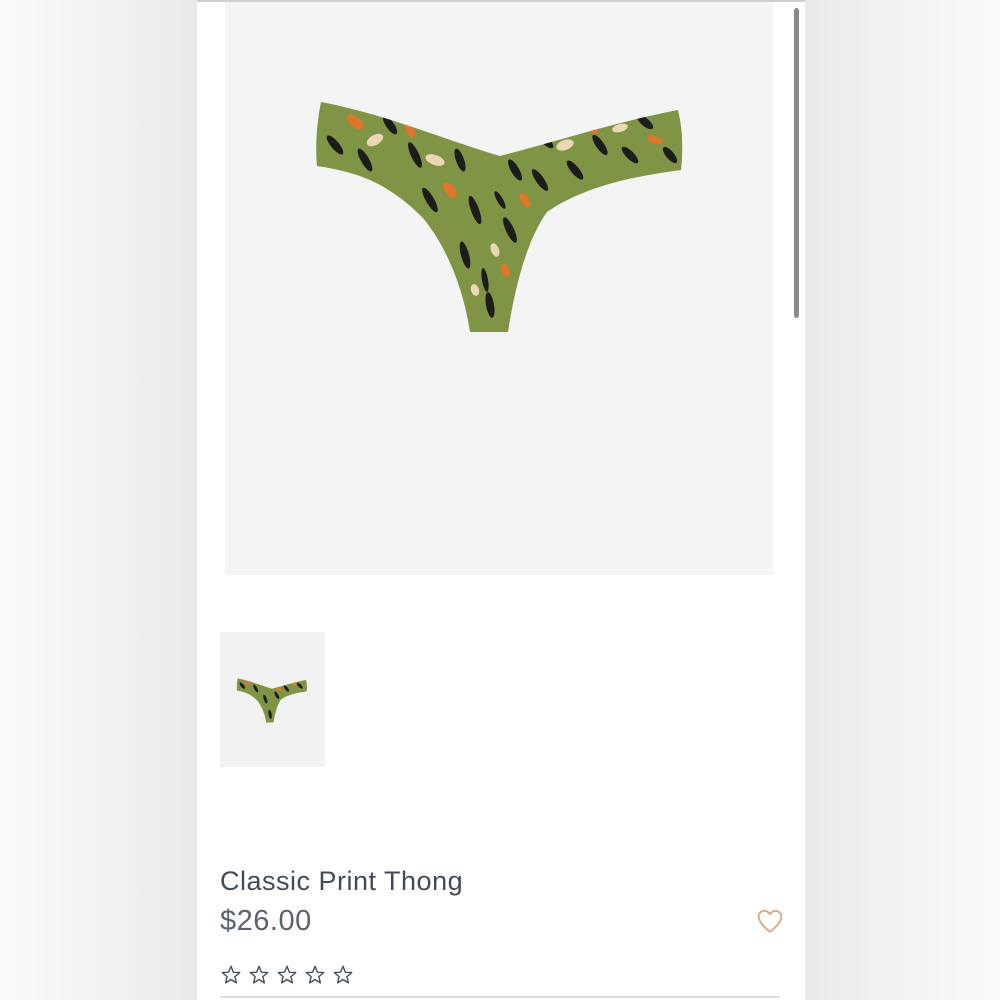  I want to click on thumbnail-image, so click(271, 700).